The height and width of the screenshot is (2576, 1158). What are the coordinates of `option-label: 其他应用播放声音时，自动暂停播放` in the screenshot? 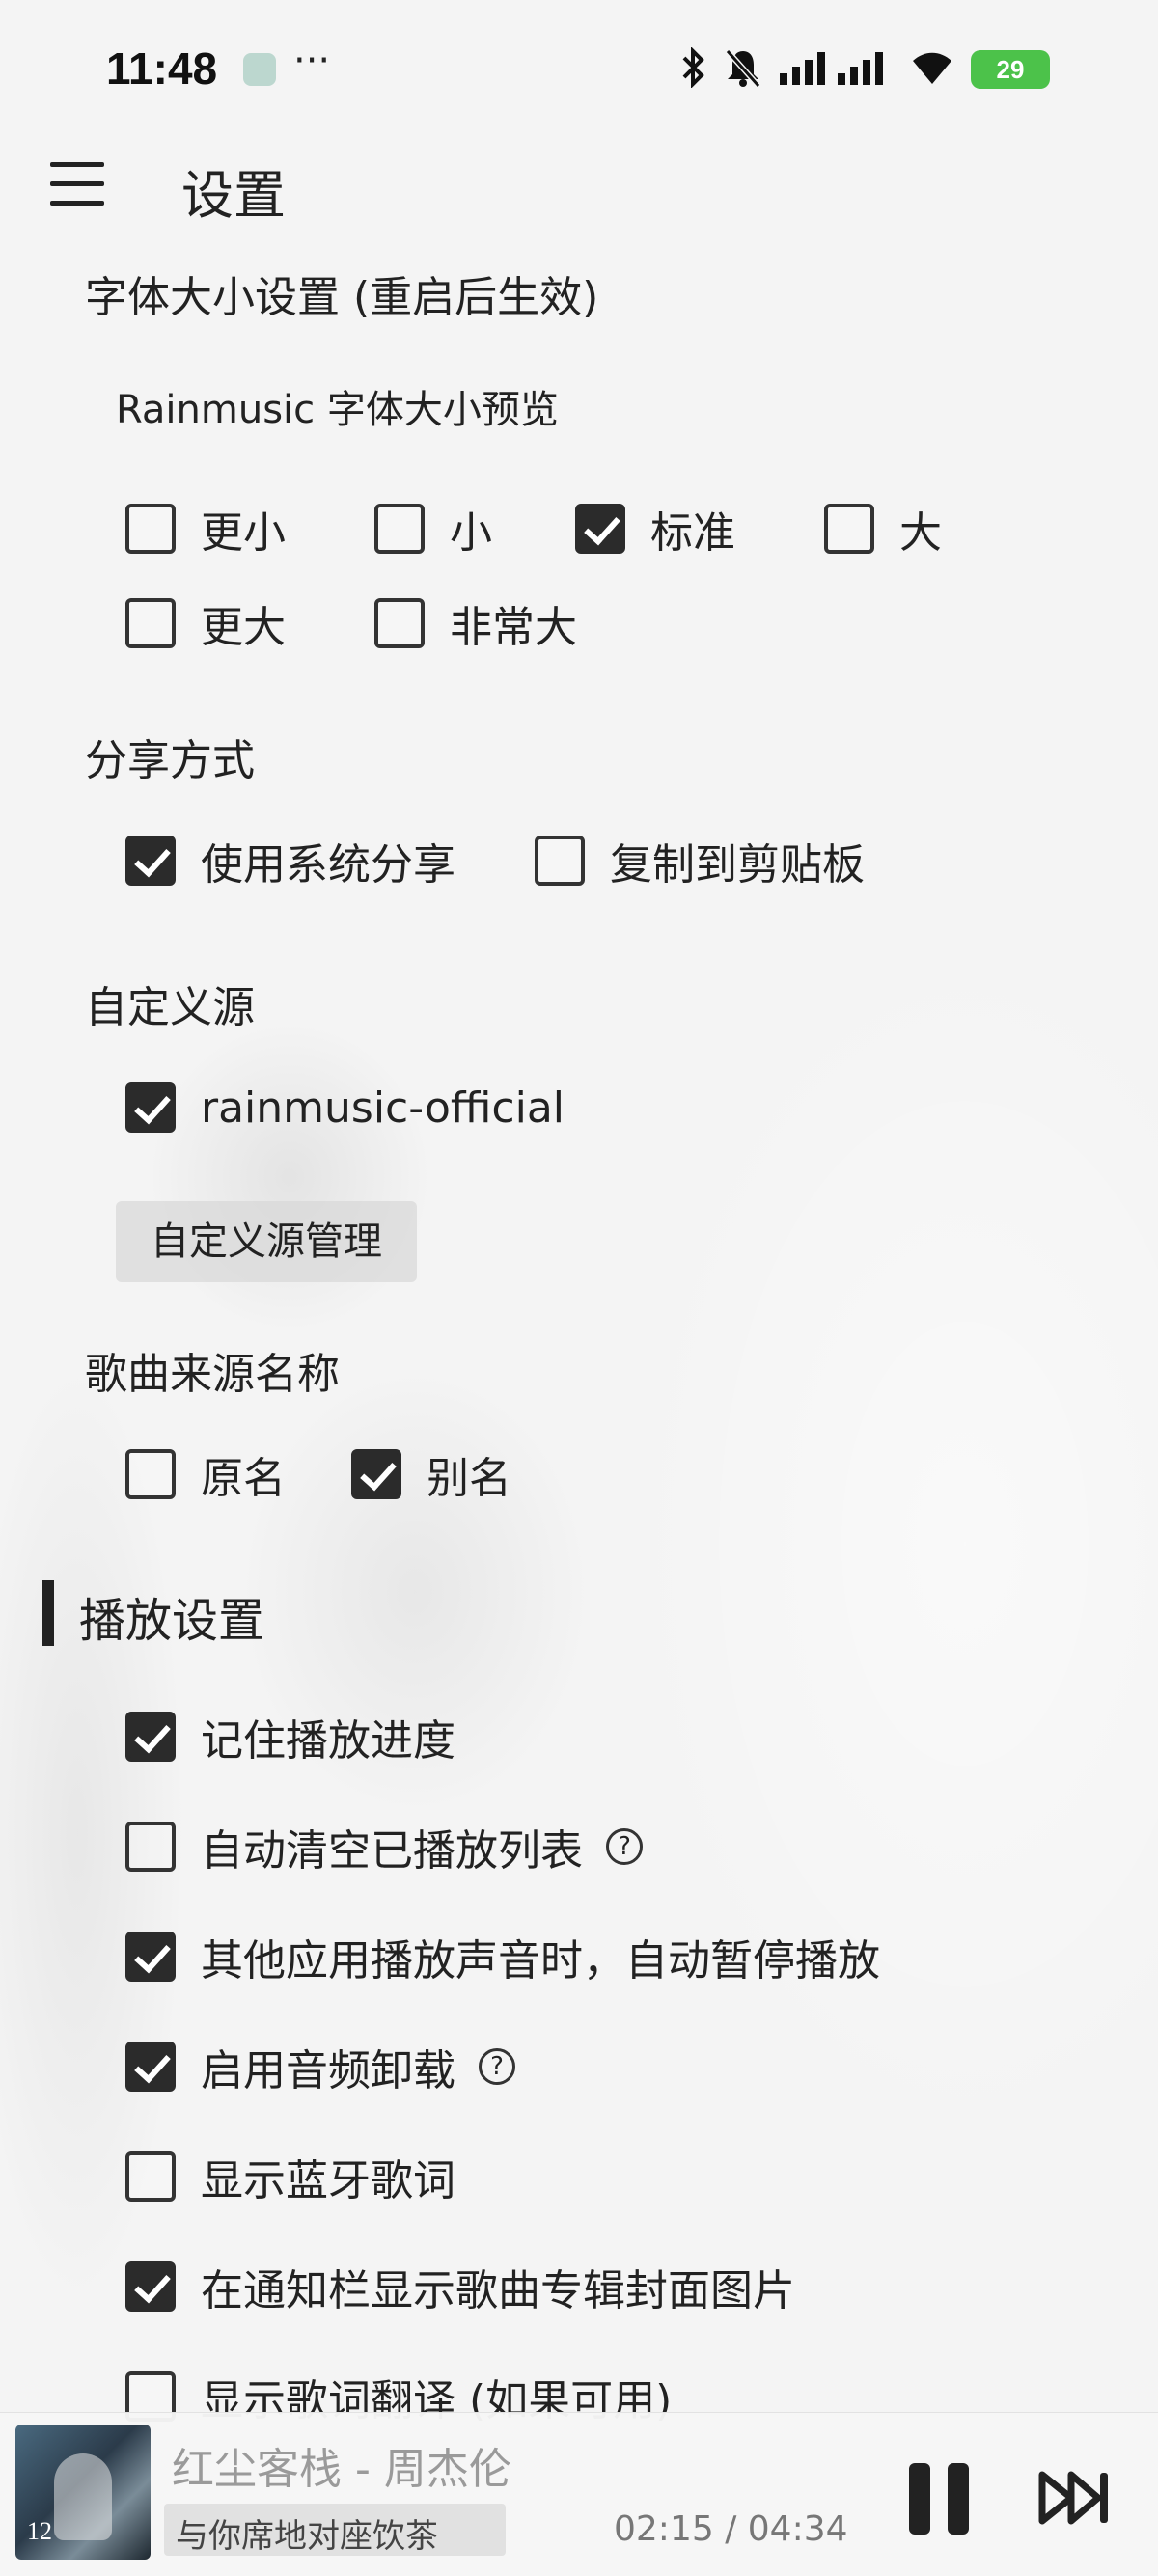 It's located at (540, 1961).